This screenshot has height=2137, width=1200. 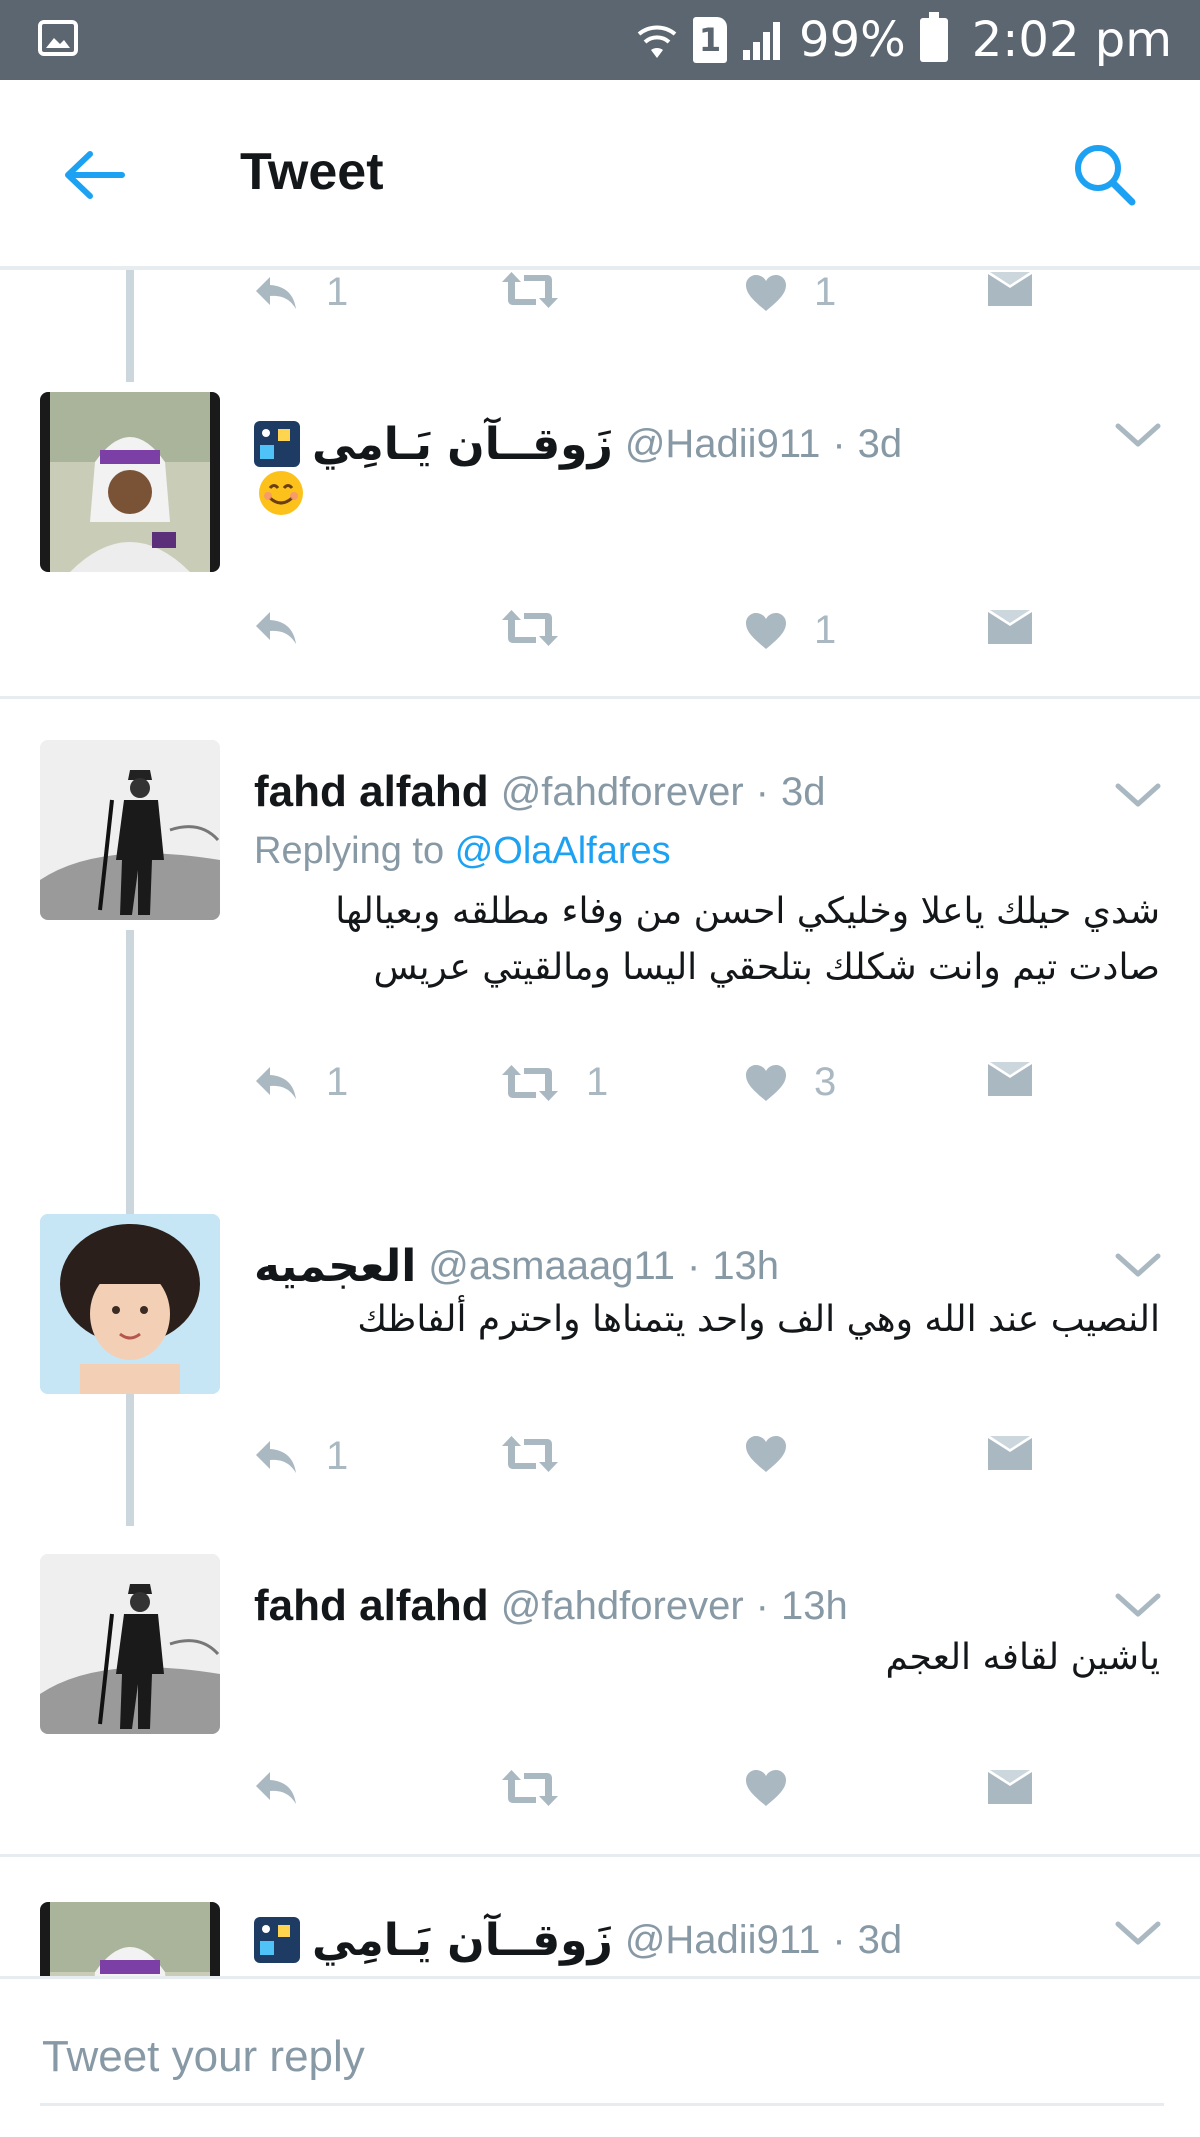 I want to click on smiling-face-icon, so click(x=281, y=493).